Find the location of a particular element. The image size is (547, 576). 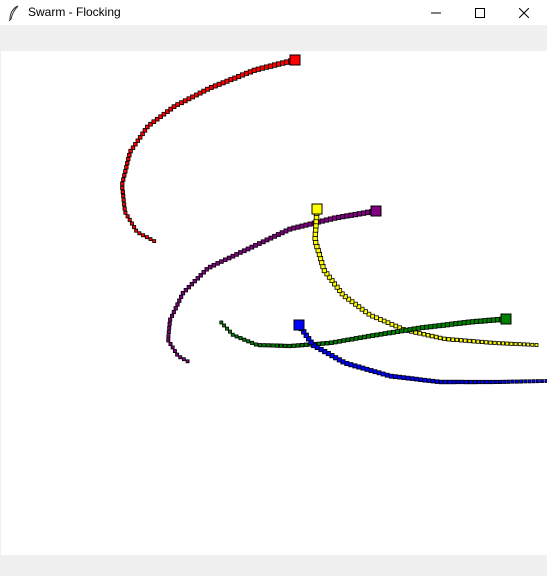

close-icon is located at coordinates (524, 12).